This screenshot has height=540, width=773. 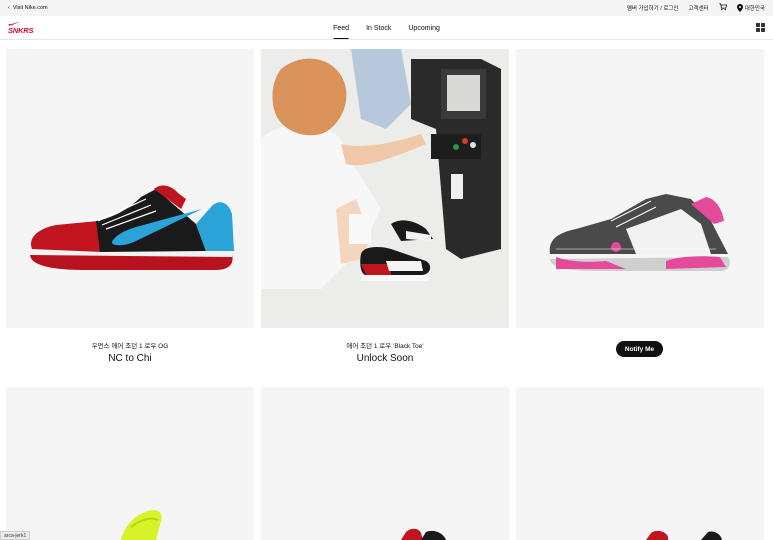 I want to click on join-login-link: 멤버 가입하기 / 로그인, so click(x=653, y=8).